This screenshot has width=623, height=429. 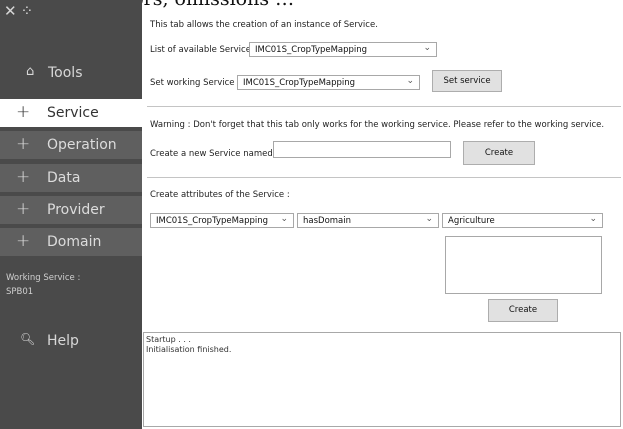 What do you see at coordinates (523, 310) in the screenshot?
I see `create-attribute-button: Create` at bounding box center [523, 310].